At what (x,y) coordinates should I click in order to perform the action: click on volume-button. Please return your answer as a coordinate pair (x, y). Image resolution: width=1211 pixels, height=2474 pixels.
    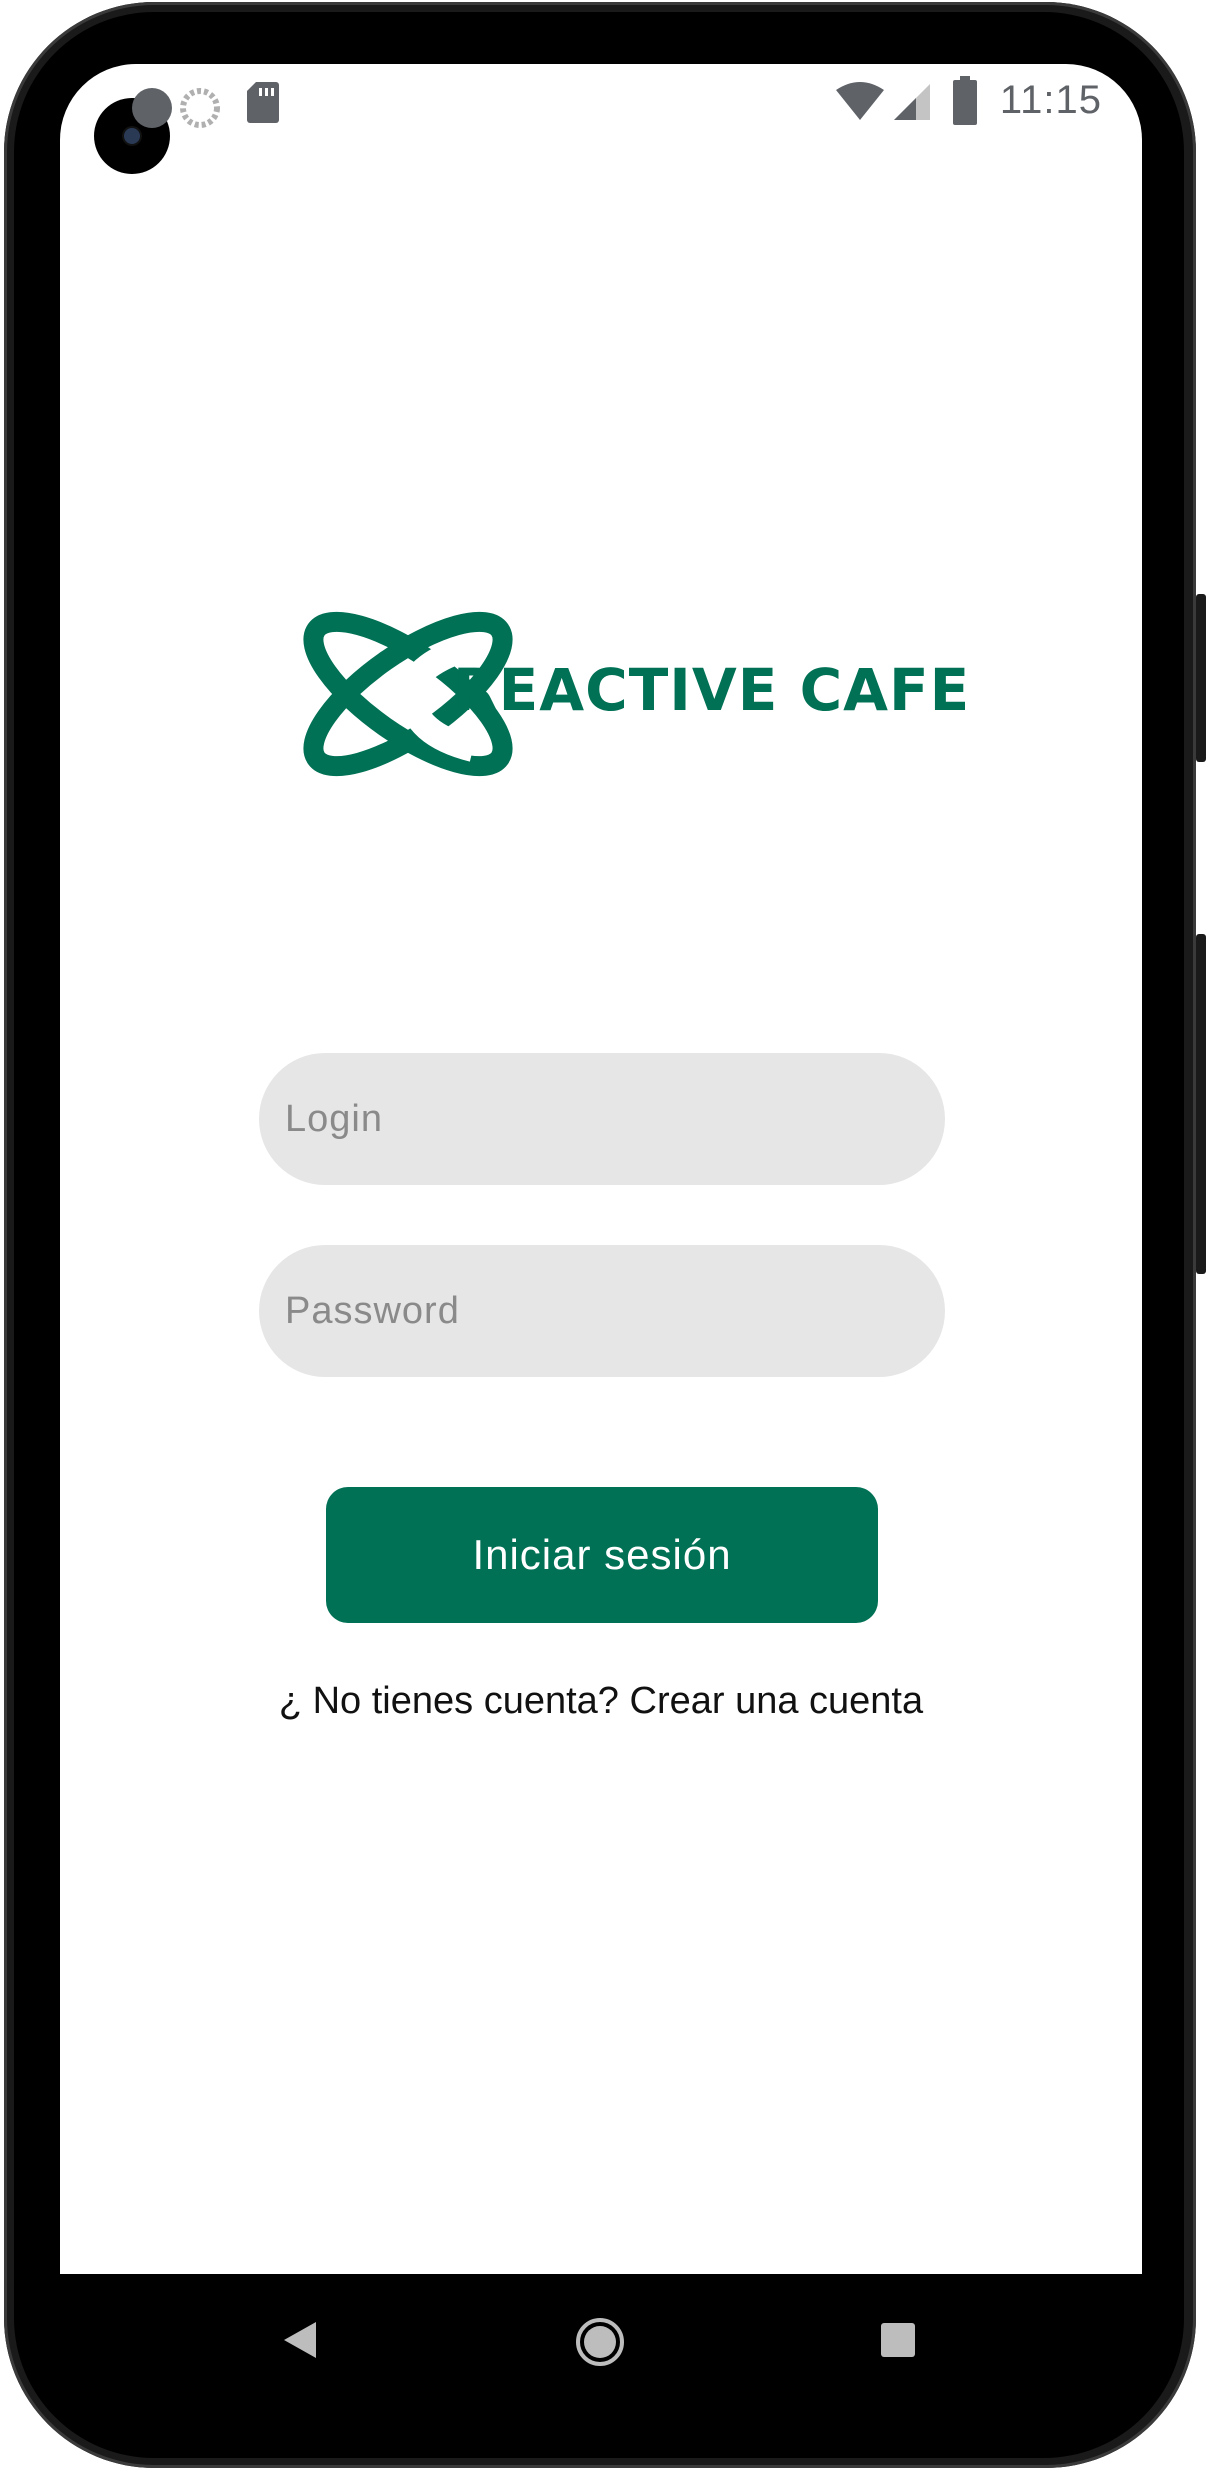
    Looking at the image, I should click on (1201, 1104).